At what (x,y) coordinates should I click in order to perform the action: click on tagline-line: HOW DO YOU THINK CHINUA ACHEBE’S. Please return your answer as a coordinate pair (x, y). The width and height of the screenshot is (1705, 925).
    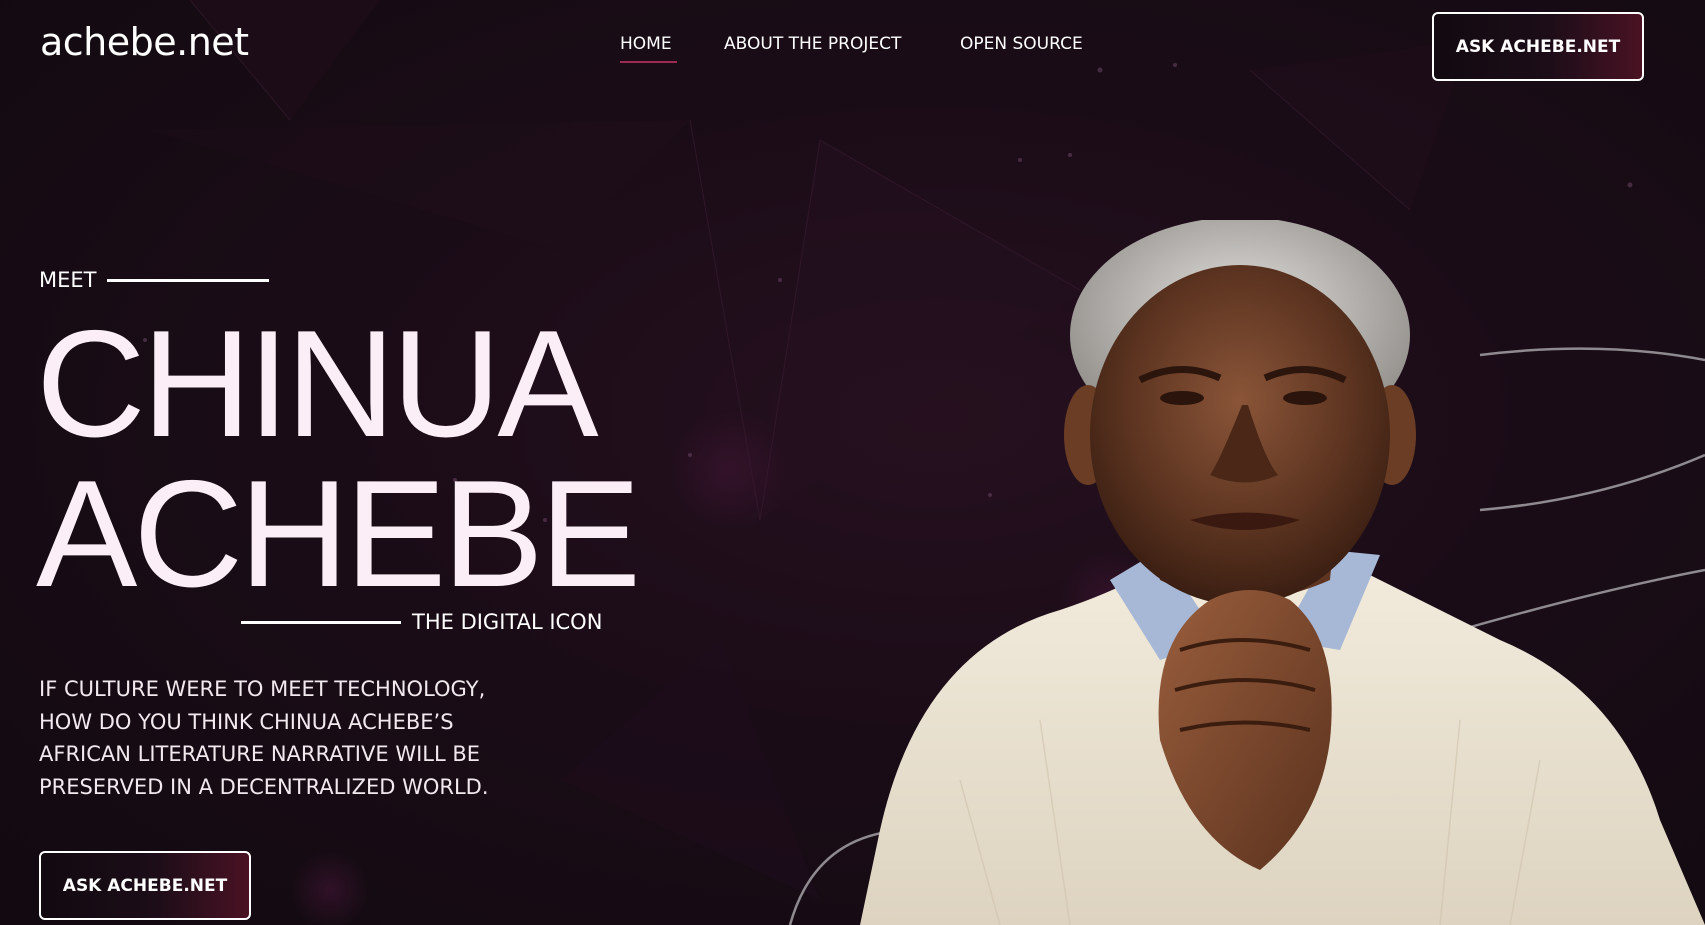
    Looking at the image, I should click on (246, 721).